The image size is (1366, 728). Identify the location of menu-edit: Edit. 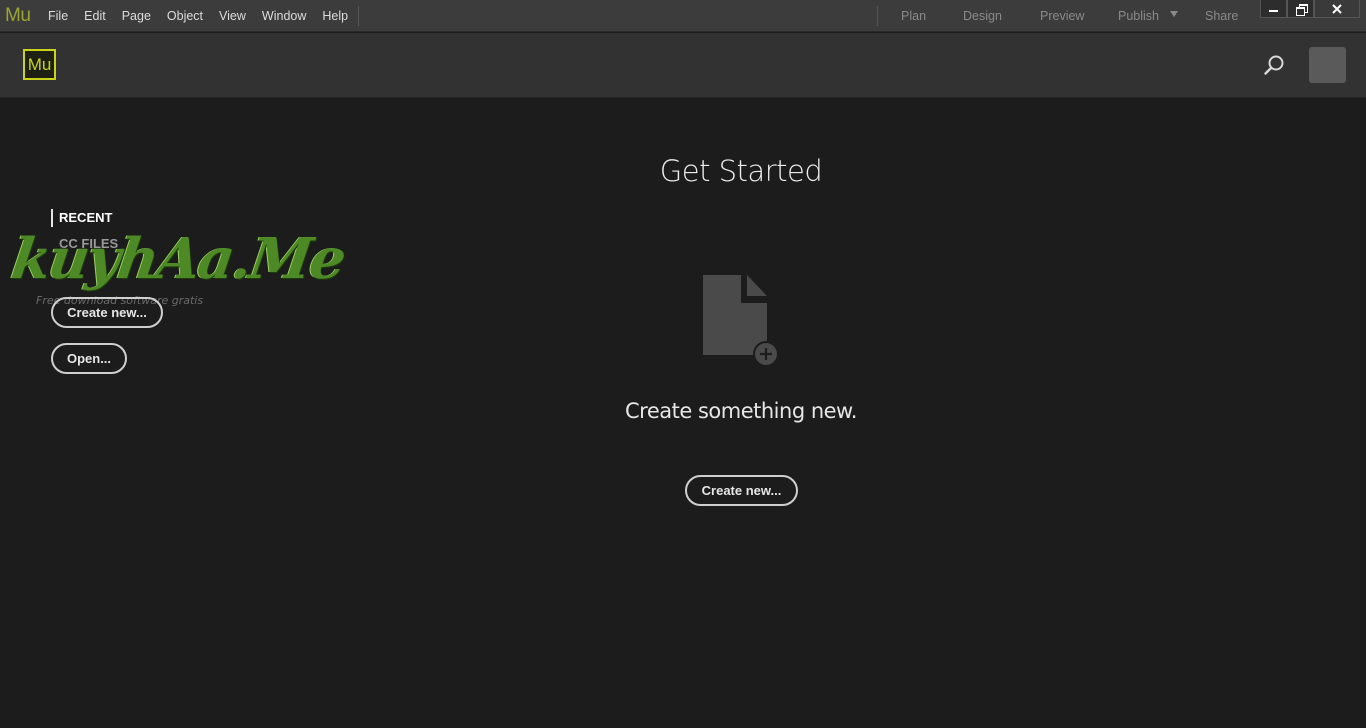
(95, 16).